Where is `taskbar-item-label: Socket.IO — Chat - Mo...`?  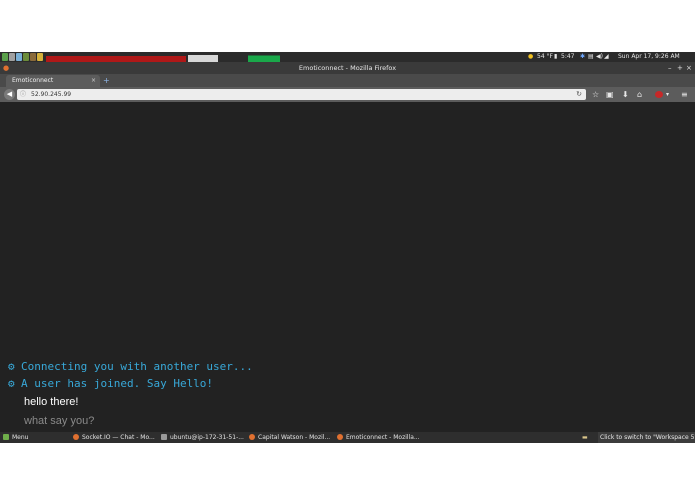 taskbar-item-label: Socket.IO — Chat - Mo... is located at coordinates (118, 437).